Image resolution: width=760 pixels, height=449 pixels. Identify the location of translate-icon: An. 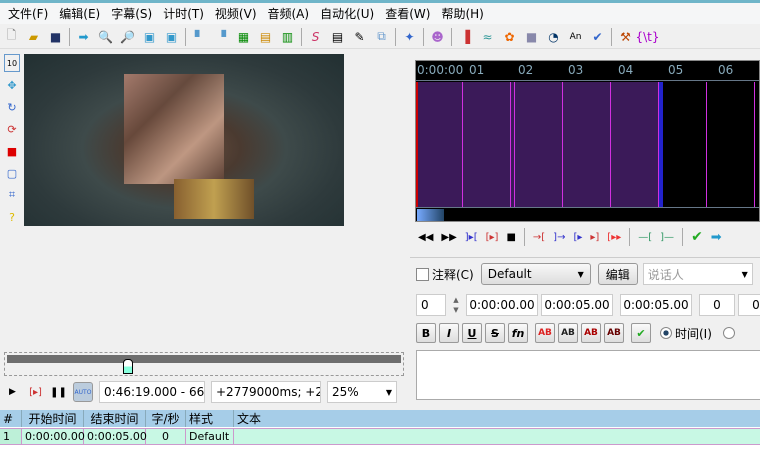
(575, 36).